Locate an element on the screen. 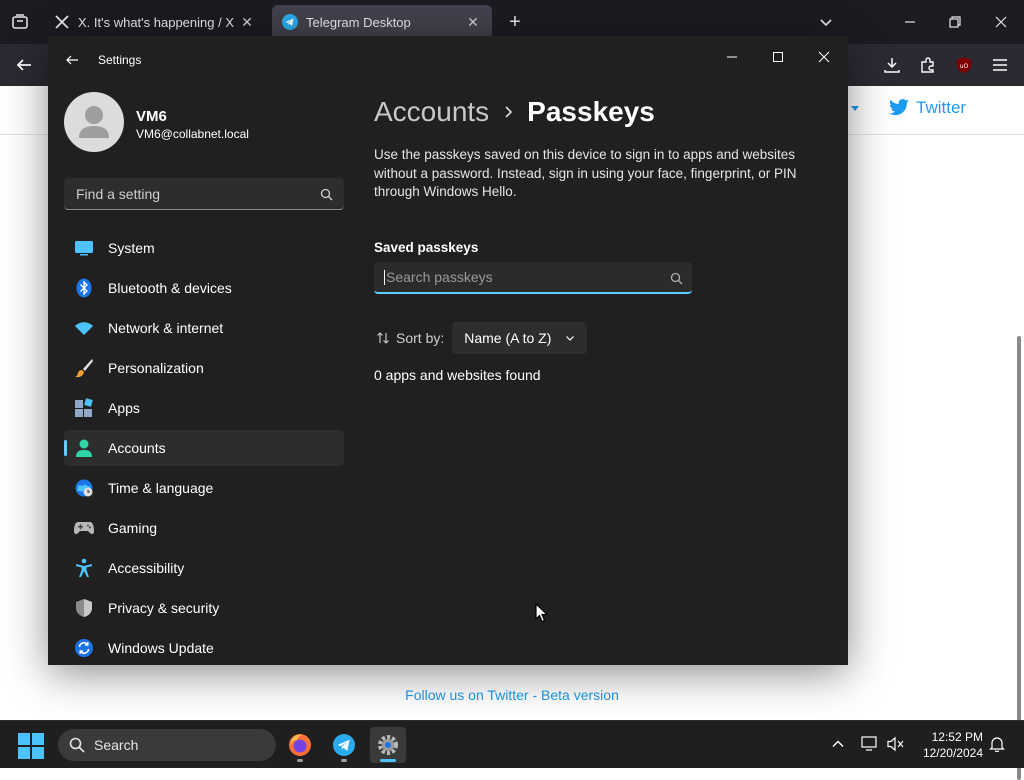  app-menu-button is located at coordinates (1000, 65).